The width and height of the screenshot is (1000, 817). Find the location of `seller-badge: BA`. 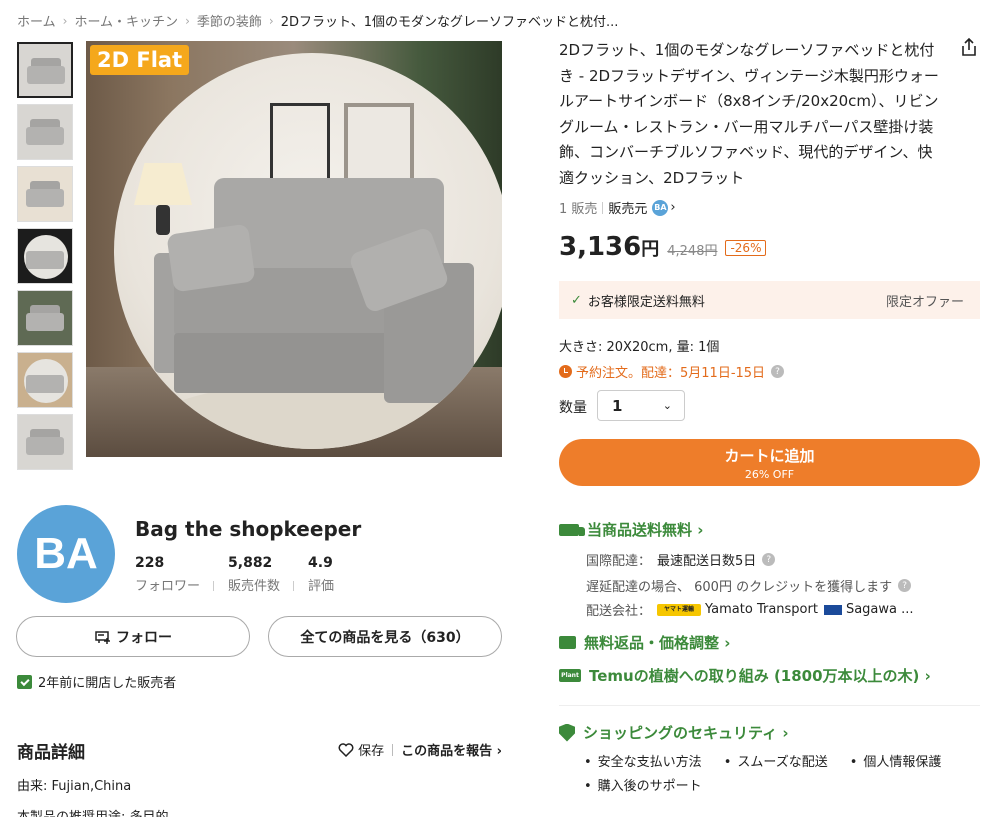

seller-badge: BA is located at coordinates (660, 207).